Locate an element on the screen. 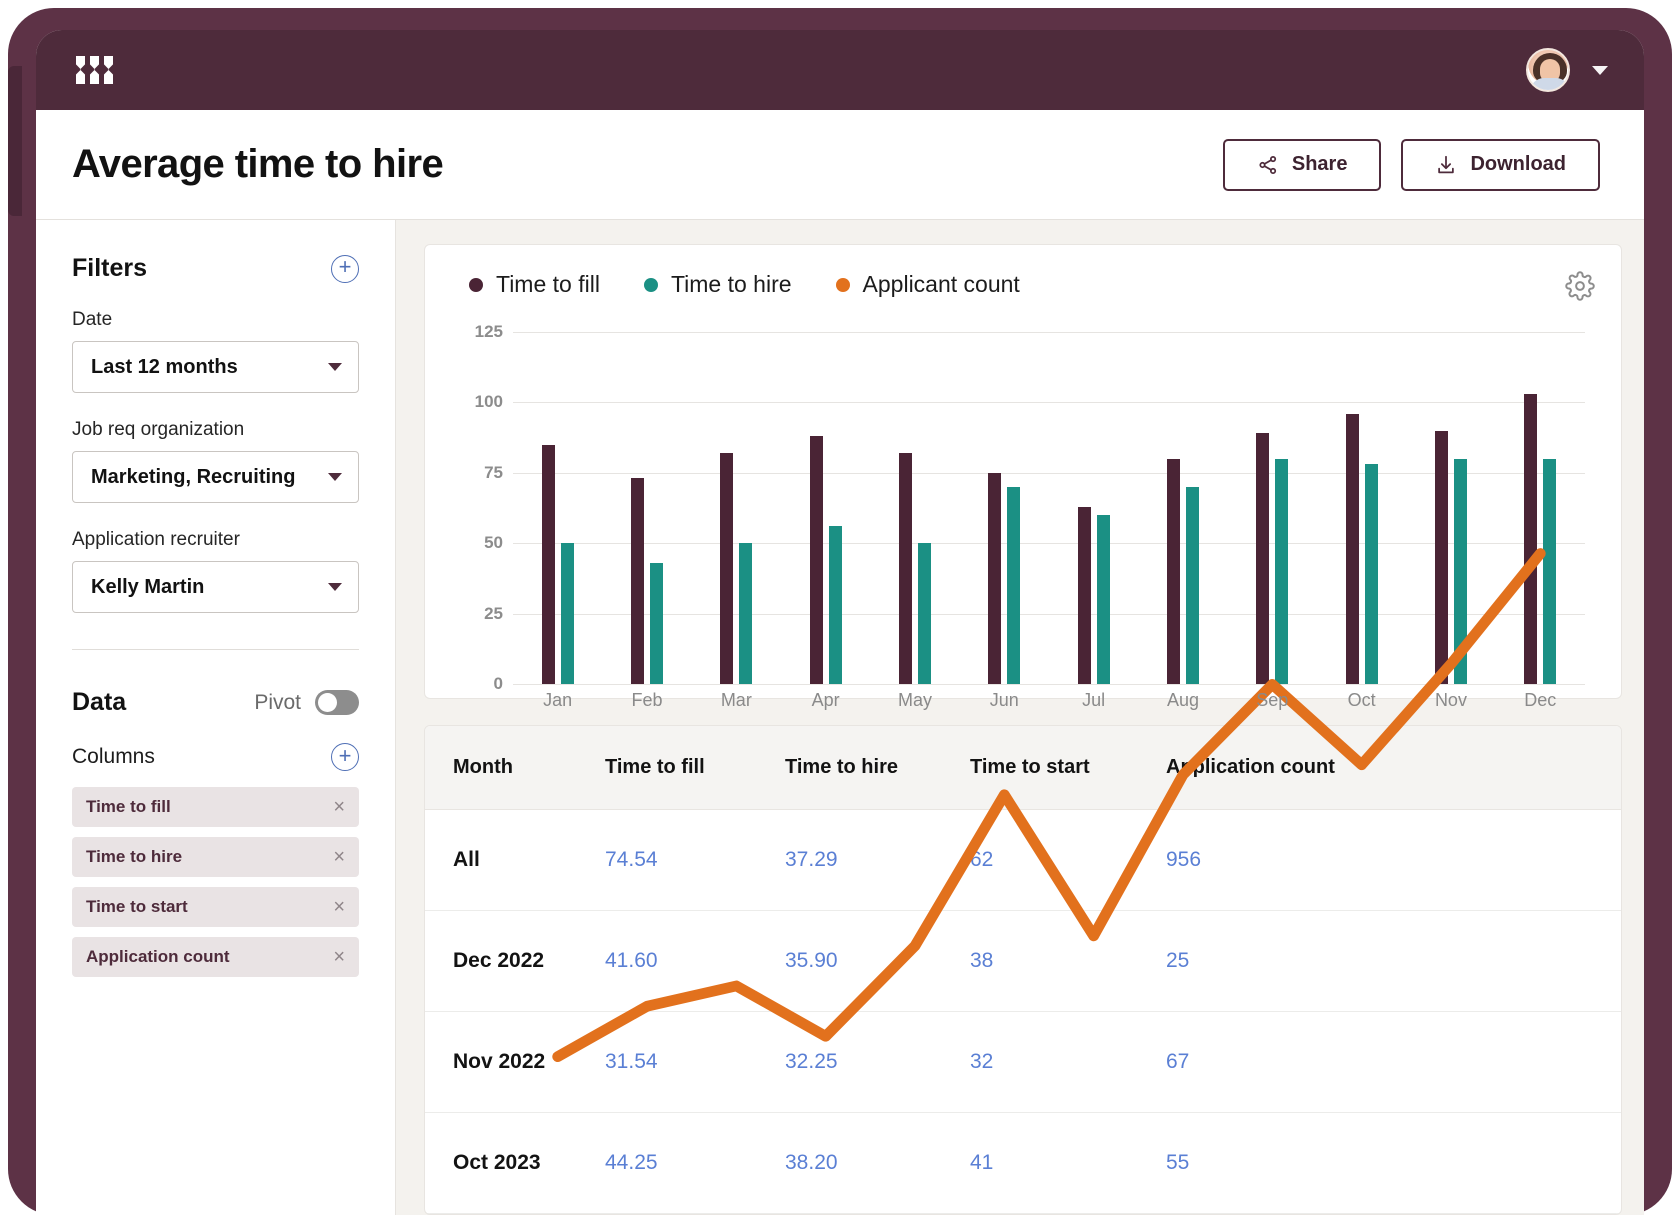 This screenshot has width=1680, height=1215. filter-application-recruiter: Application recruiter Kelly Martin is located at coordinates (215, 571).